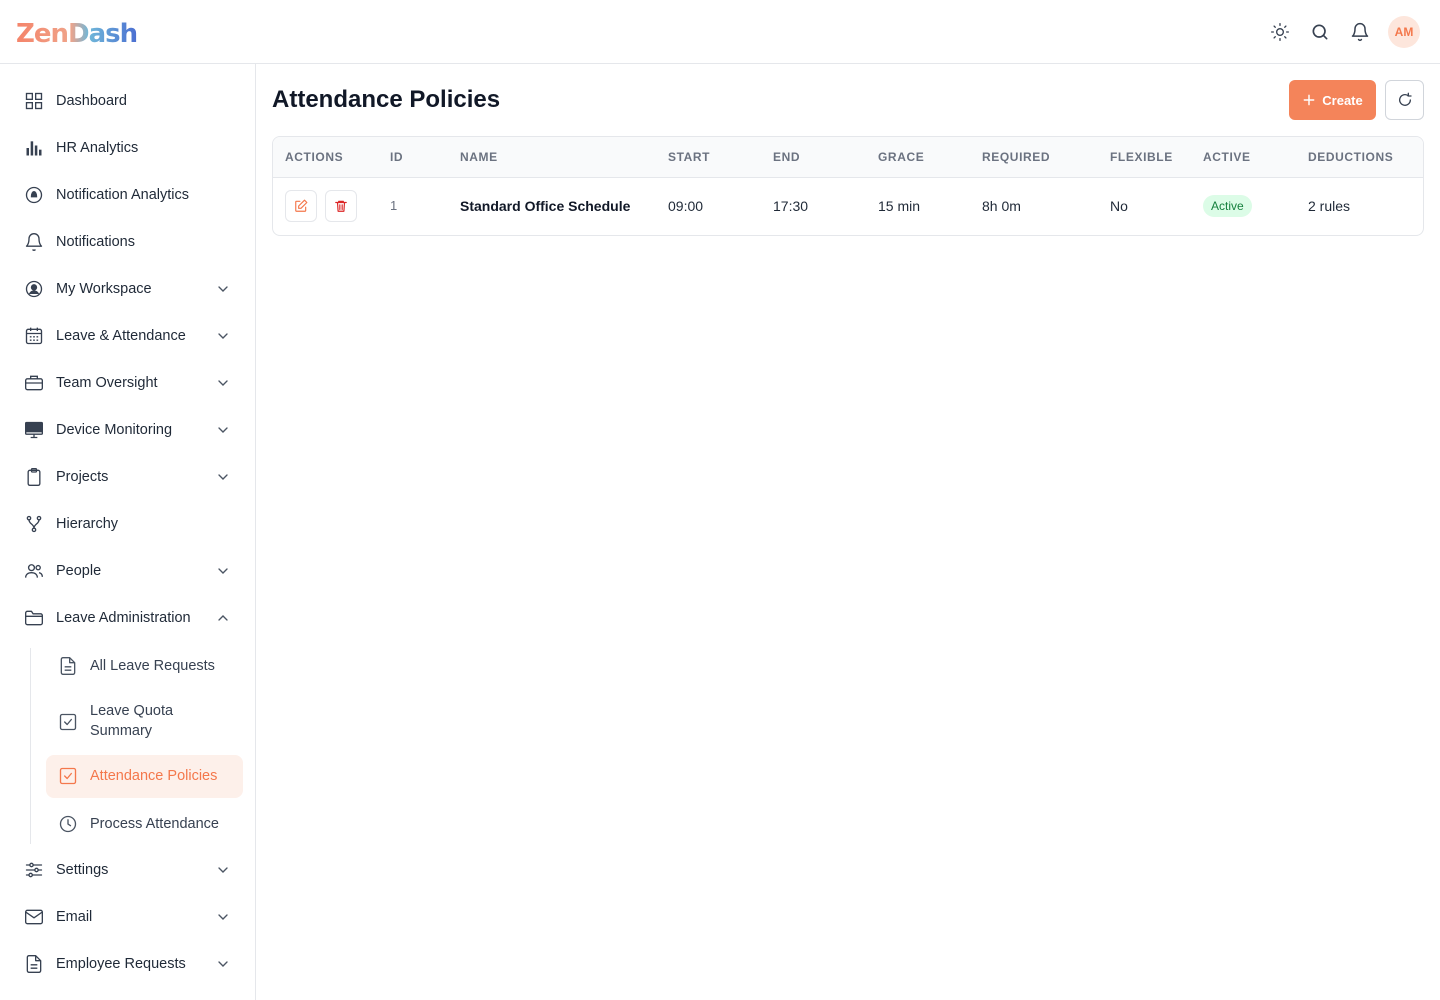  What do you see at coordinates (314, 157) in the screenshot?
I see `column-header-actions: ACTIONS` at bounding box center [314, 157].